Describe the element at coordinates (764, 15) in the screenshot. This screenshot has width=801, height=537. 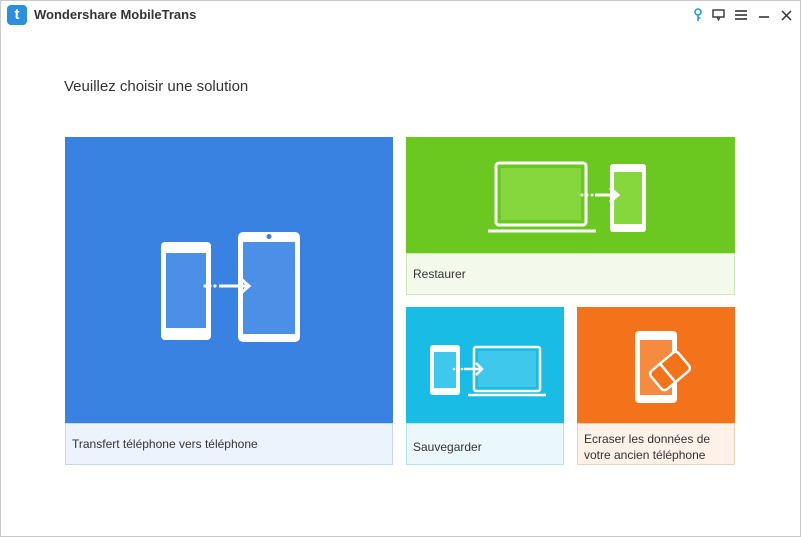
I see `minimize-icon` at that location.